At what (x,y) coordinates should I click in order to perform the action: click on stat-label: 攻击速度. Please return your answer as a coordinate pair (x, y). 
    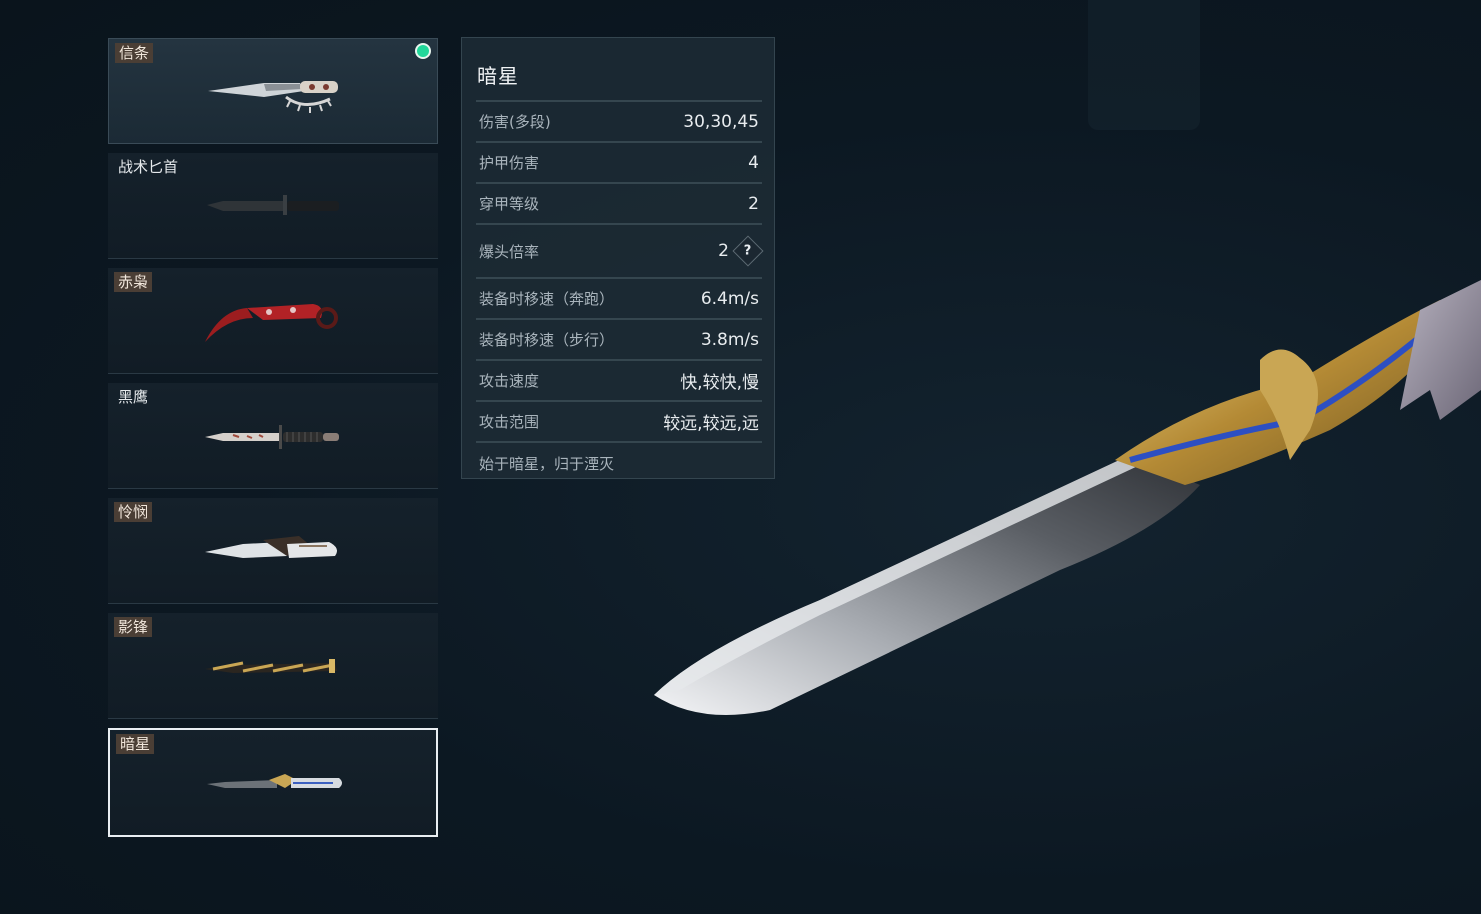
    Looking at the image, I should click on (509, 381).